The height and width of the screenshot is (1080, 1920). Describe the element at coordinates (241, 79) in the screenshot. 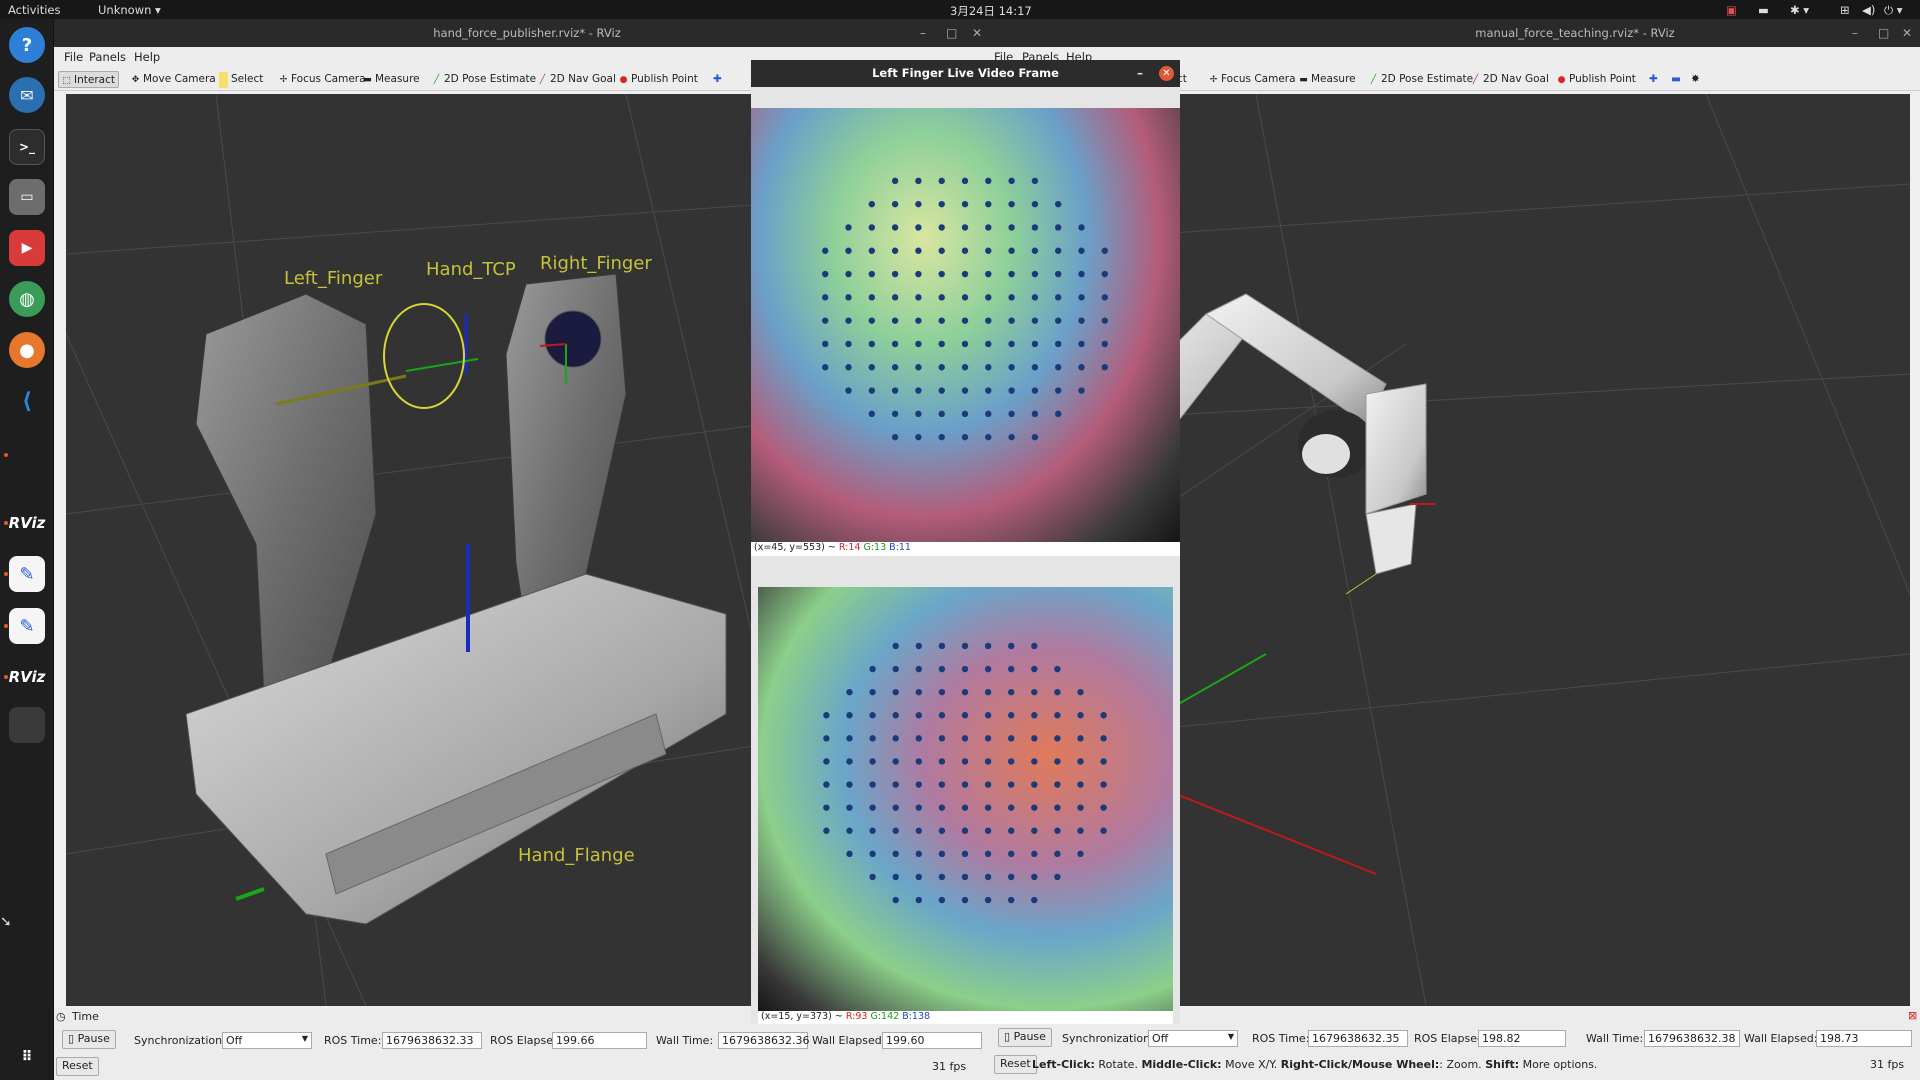

I see `tool-select: Select` at that location.